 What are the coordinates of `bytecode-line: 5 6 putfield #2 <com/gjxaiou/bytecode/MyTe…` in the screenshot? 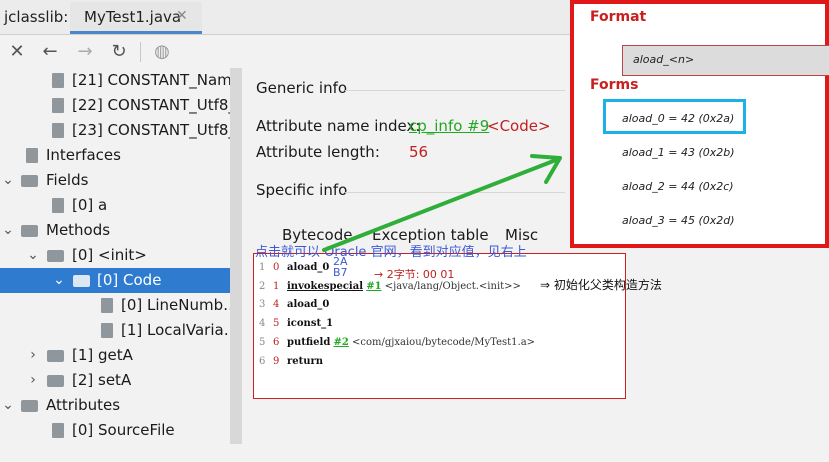 It's located at (397, 342).